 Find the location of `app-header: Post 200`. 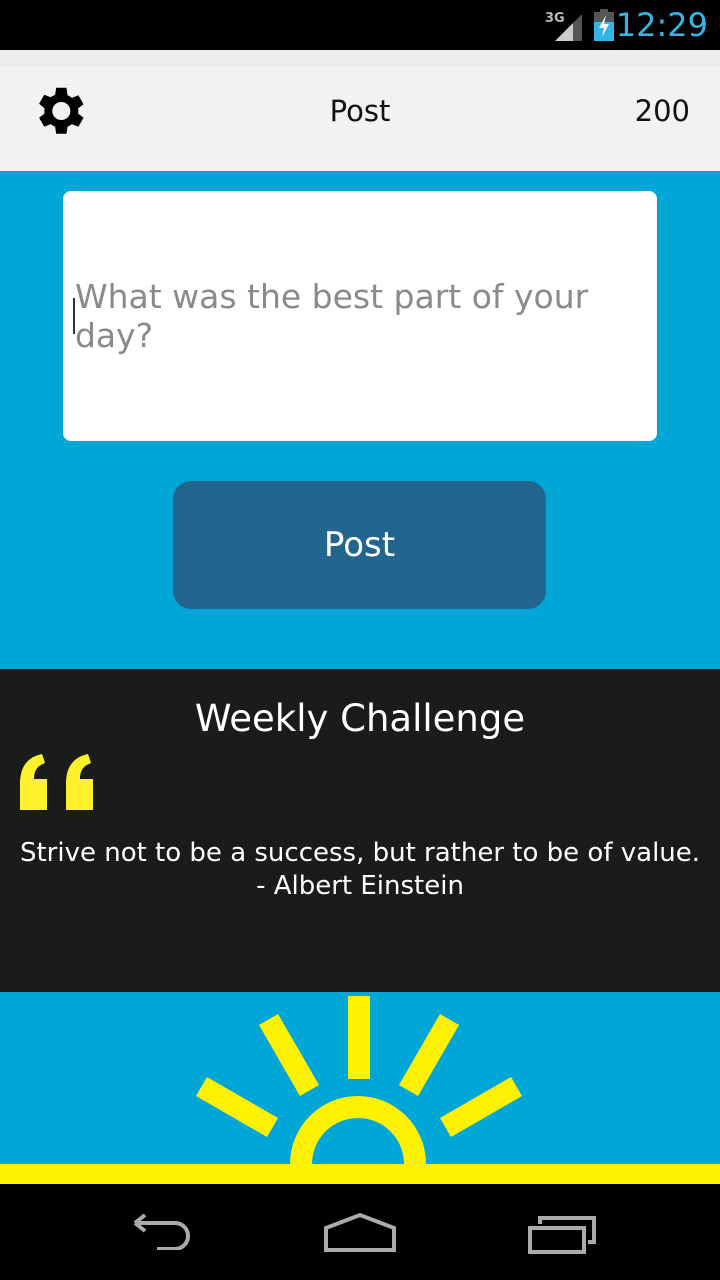

app-header: Post 200 is located at coordinates (360, 110).